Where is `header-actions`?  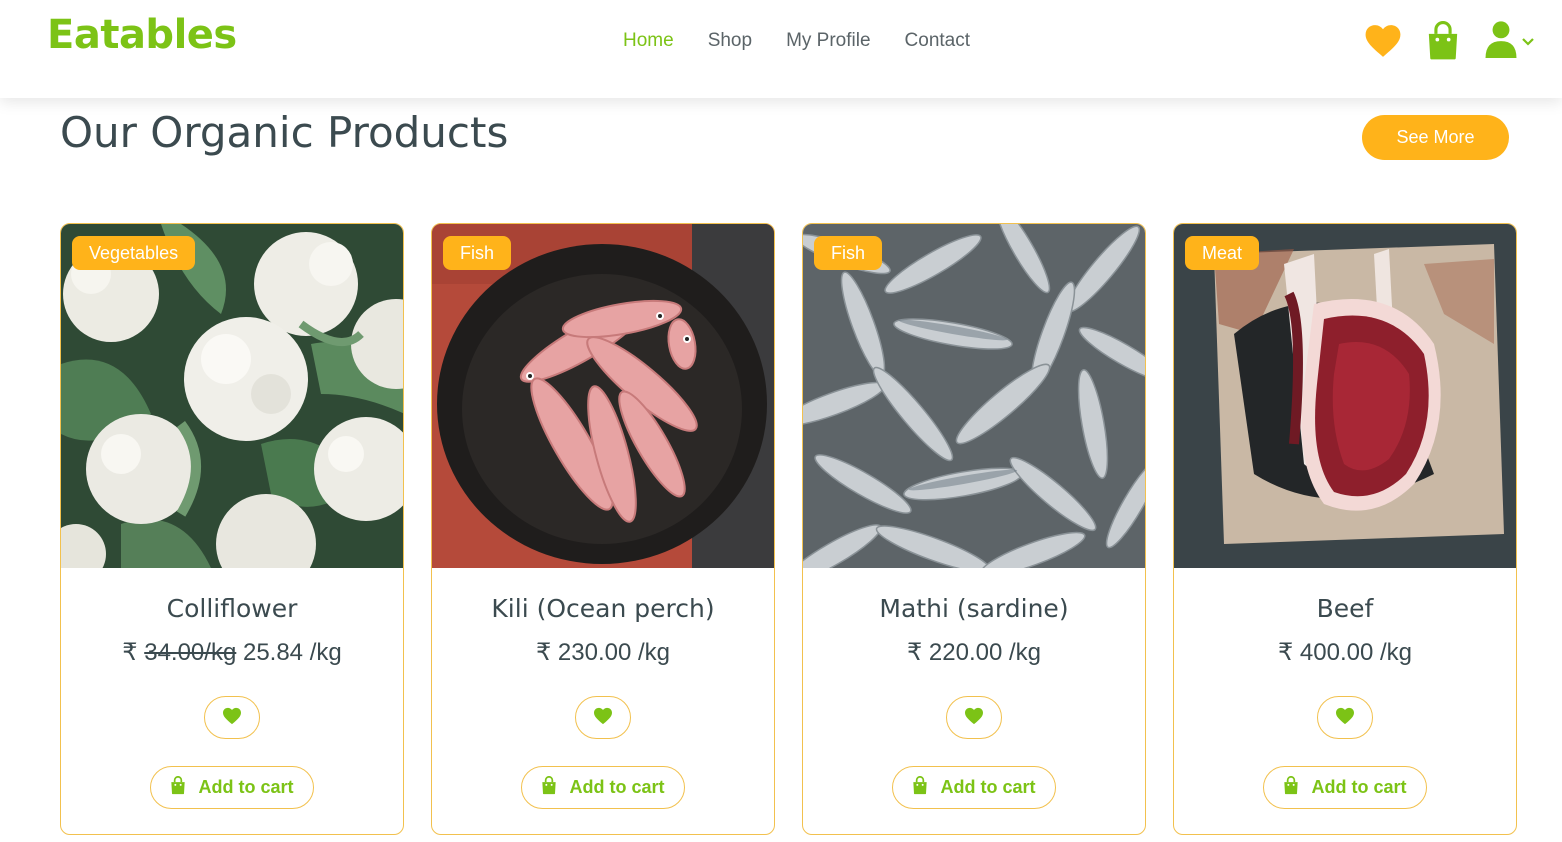
header-actions is located at coordinates (1449, 41).